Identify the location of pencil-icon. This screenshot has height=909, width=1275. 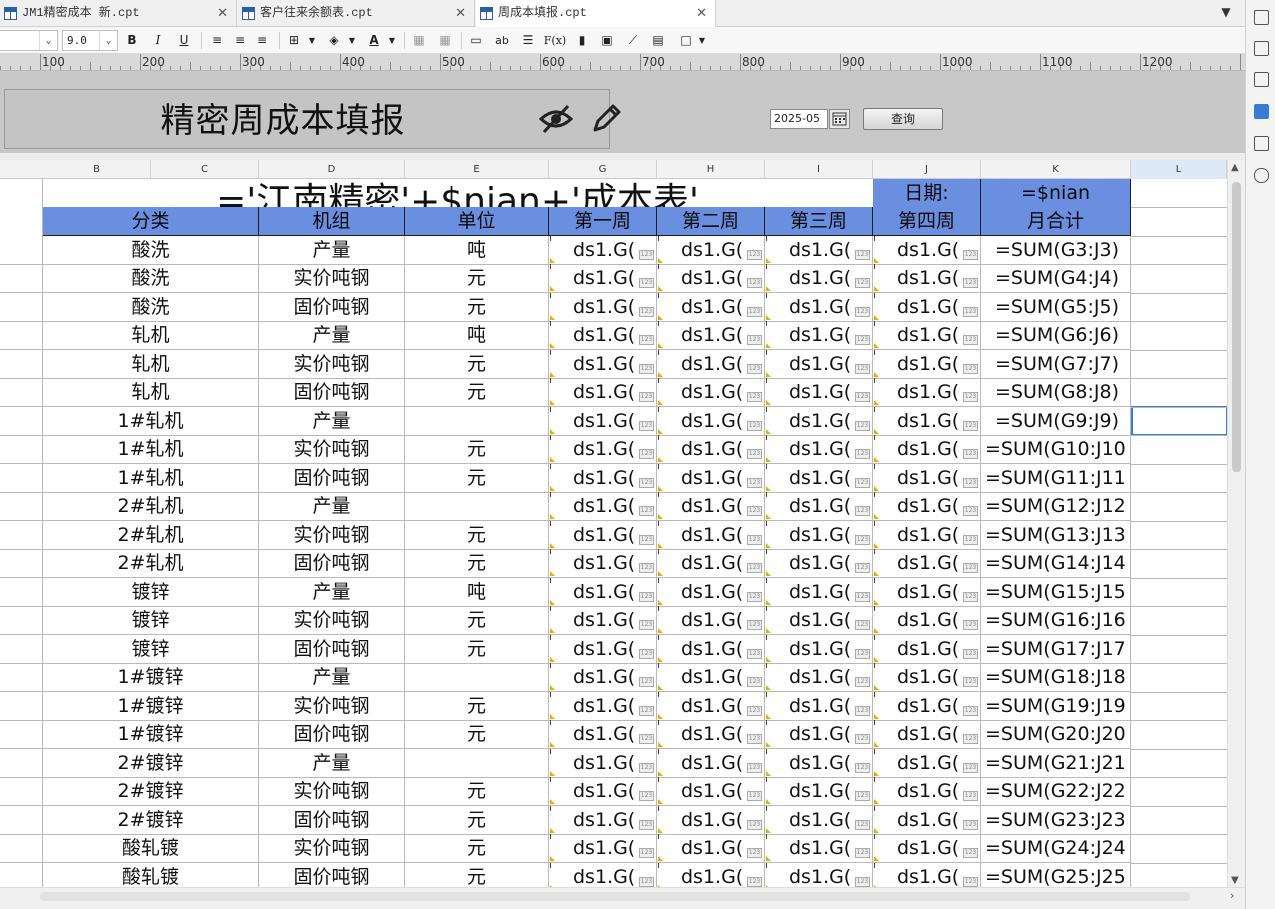
(607, 118).